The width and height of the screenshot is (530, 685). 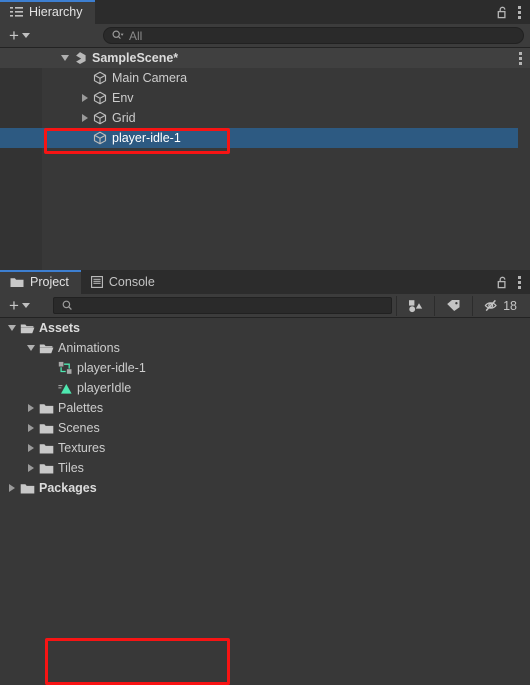 I want to click on project-row-packages: Packages, so click(x=265, y=488).